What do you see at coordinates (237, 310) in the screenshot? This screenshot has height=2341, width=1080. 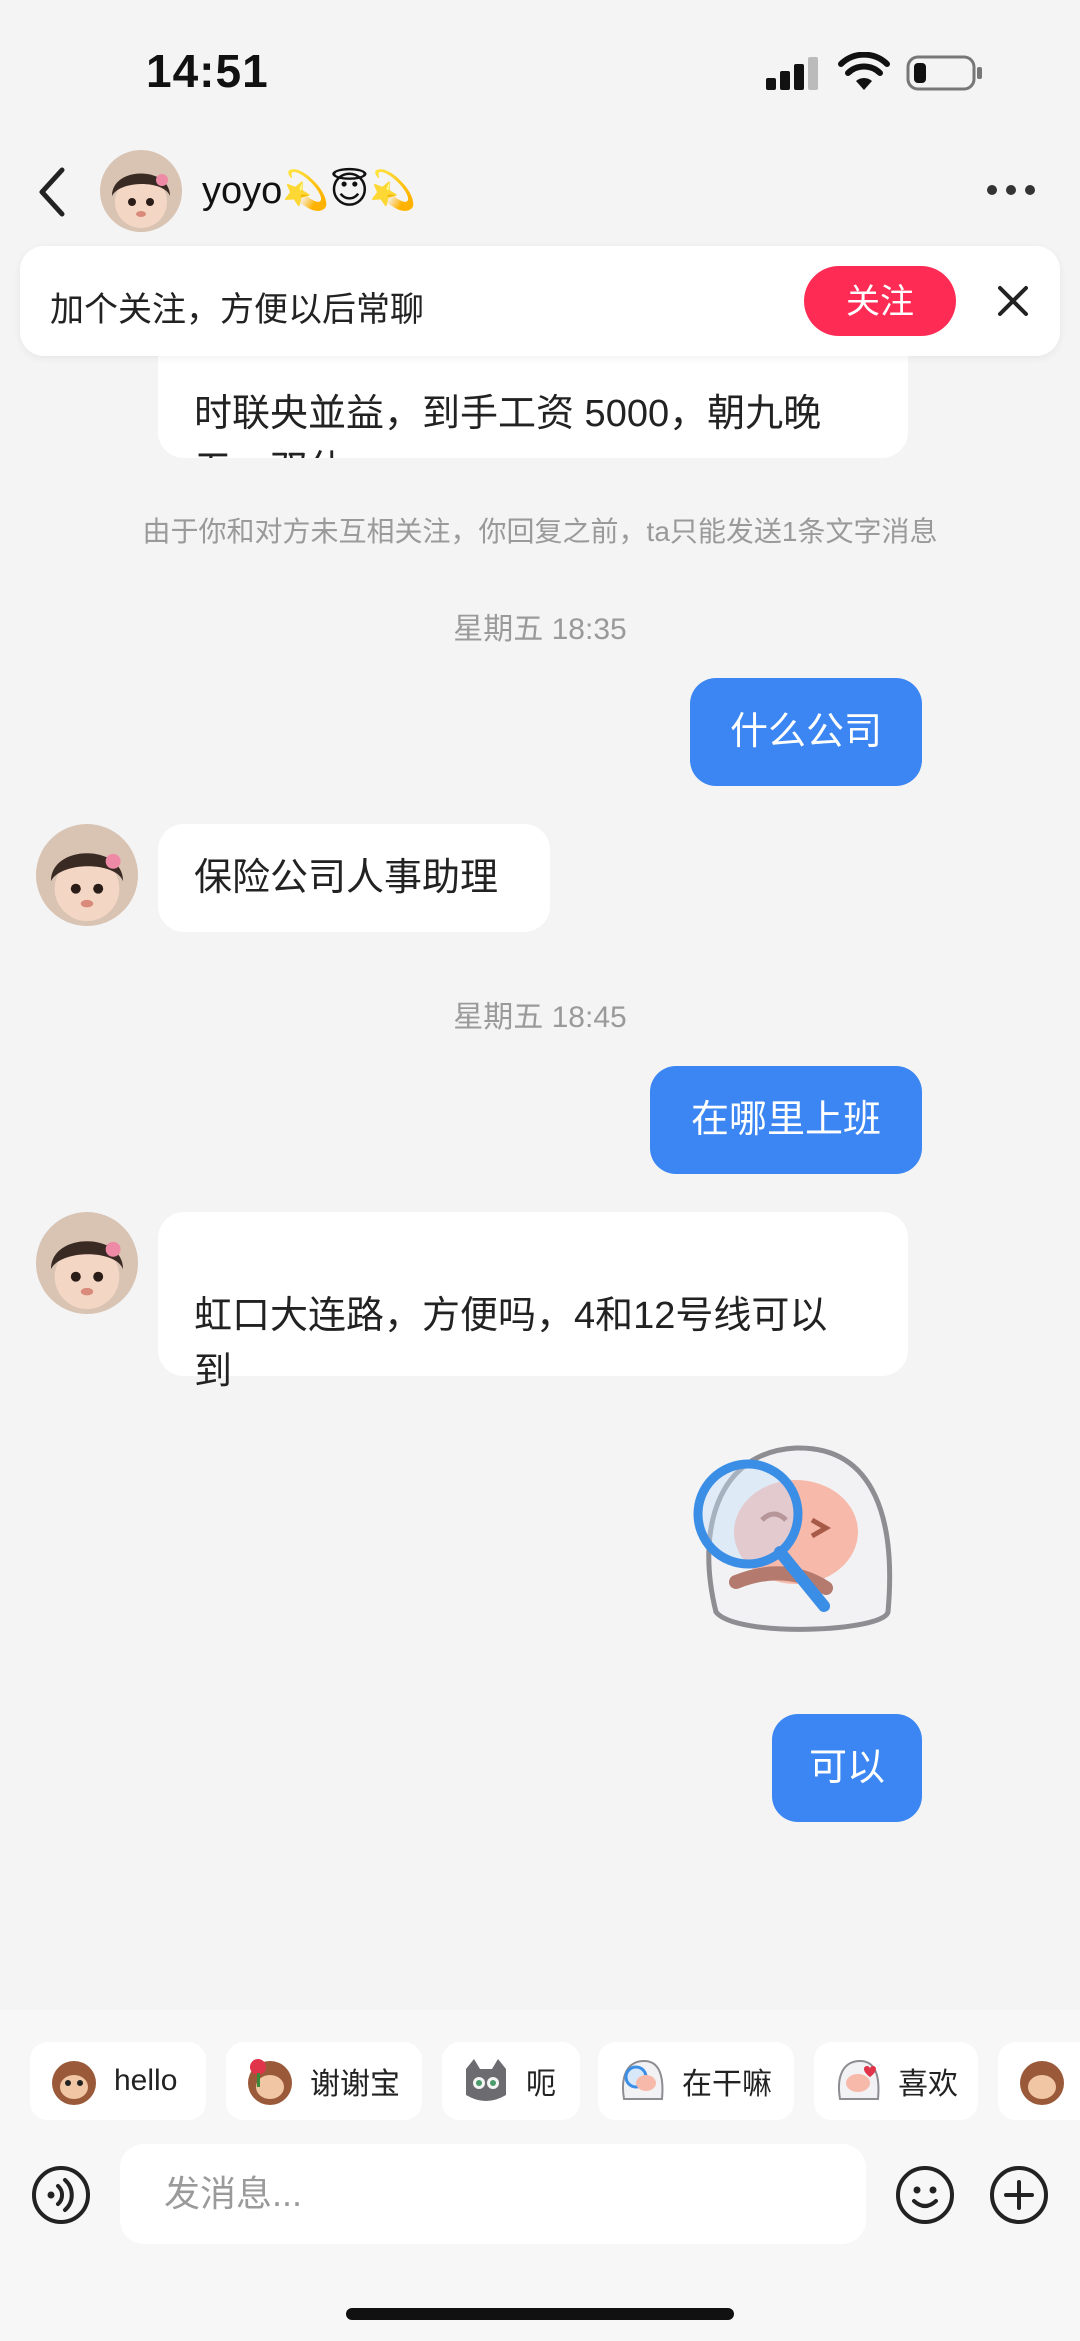 I see `follow-prompt: 加个关注，方便以后常聊` at bounding box center [237, 310].